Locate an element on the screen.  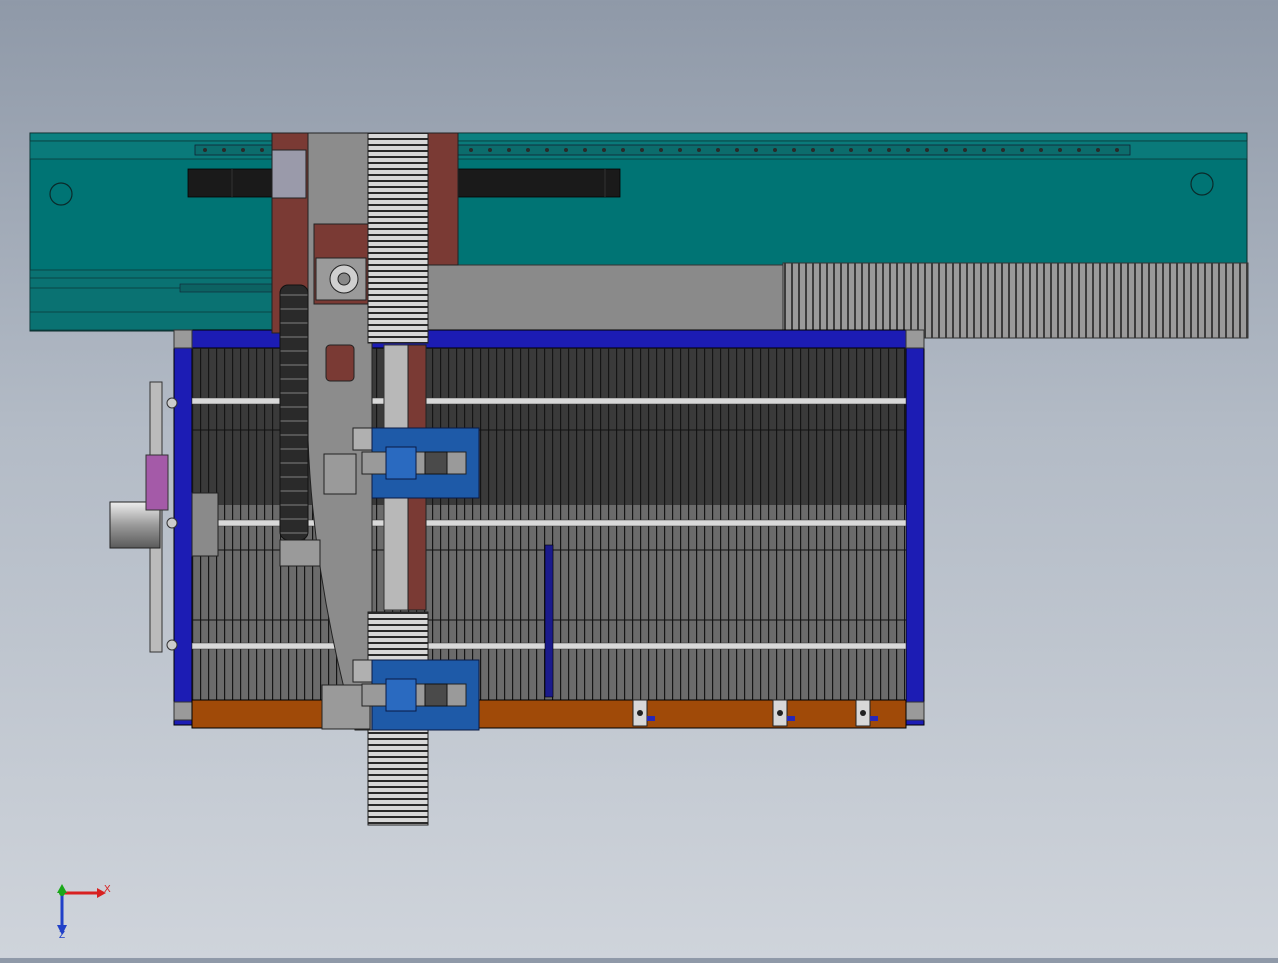
y-drive-unit-lower is located at coordinates (416, 695).